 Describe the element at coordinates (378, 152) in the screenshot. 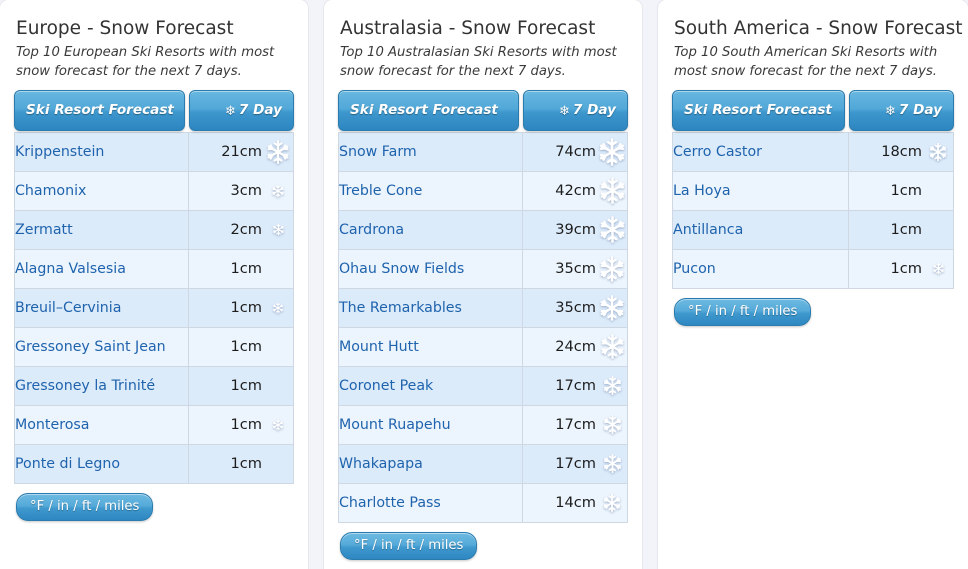

I see `resort-link: Snow Farm` at that location.